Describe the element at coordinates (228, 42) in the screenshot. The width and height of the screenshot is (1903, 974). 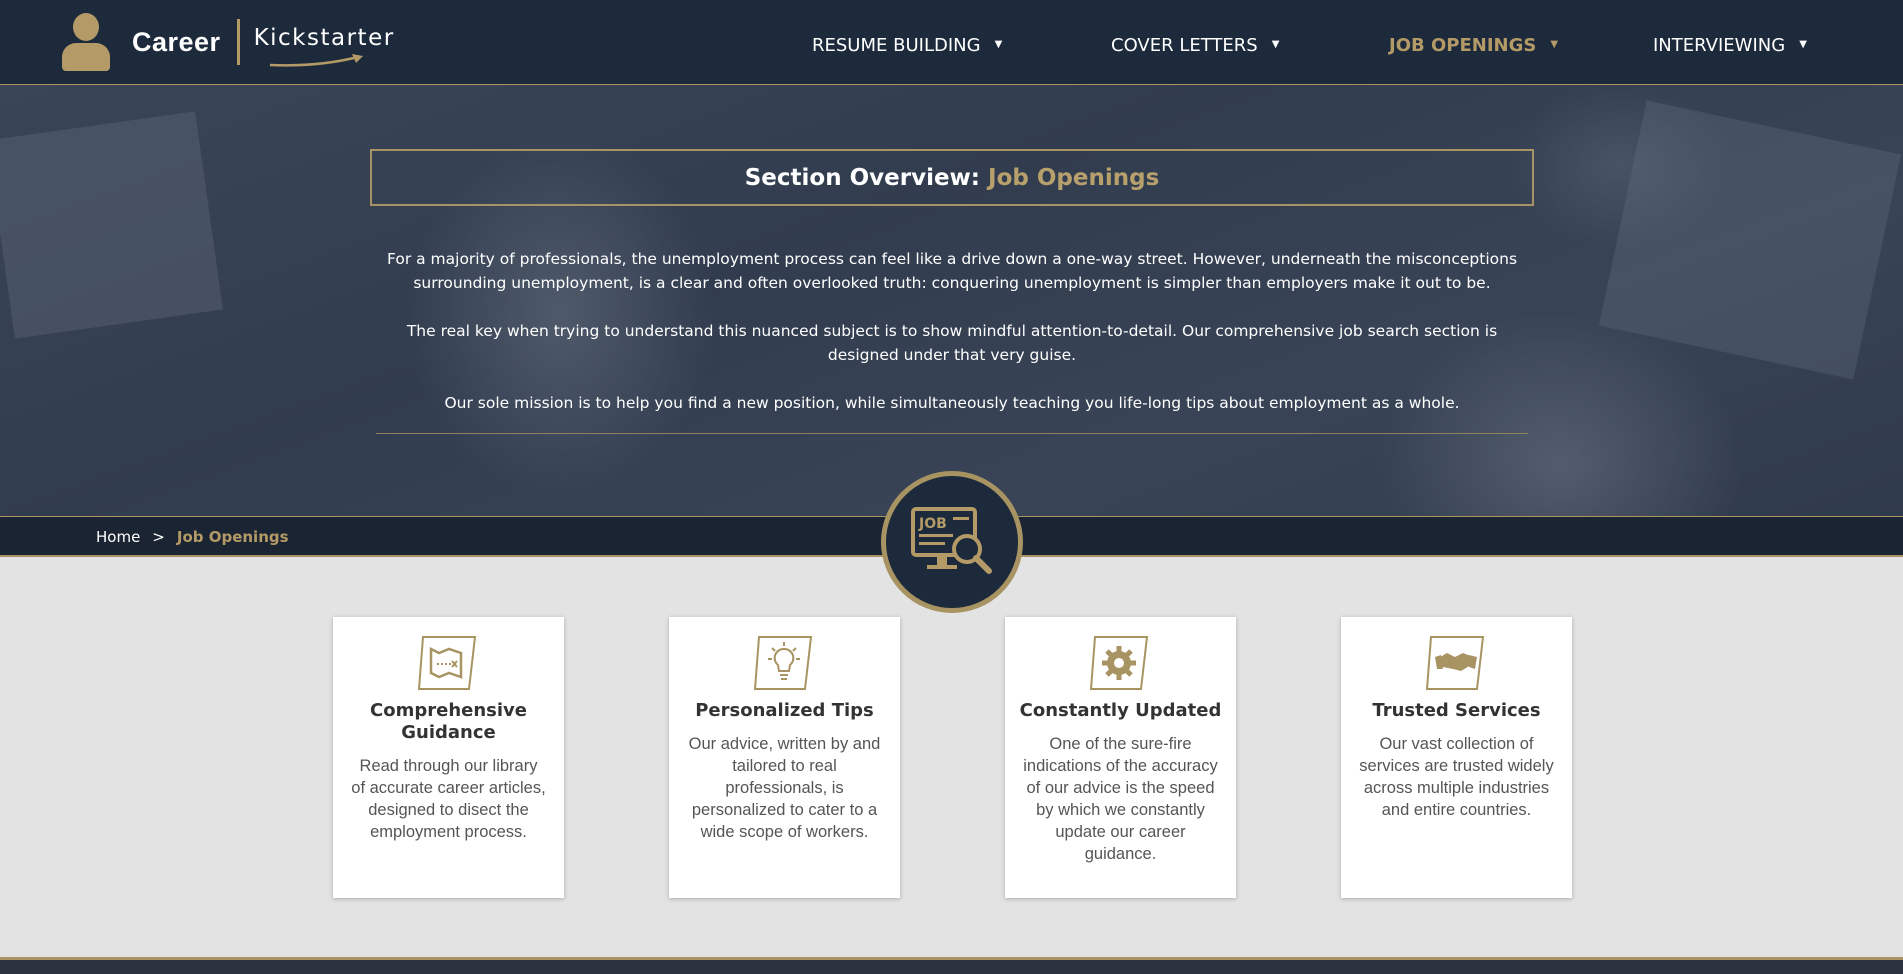
I see `site-logo: Career Kickstarter` at that location.